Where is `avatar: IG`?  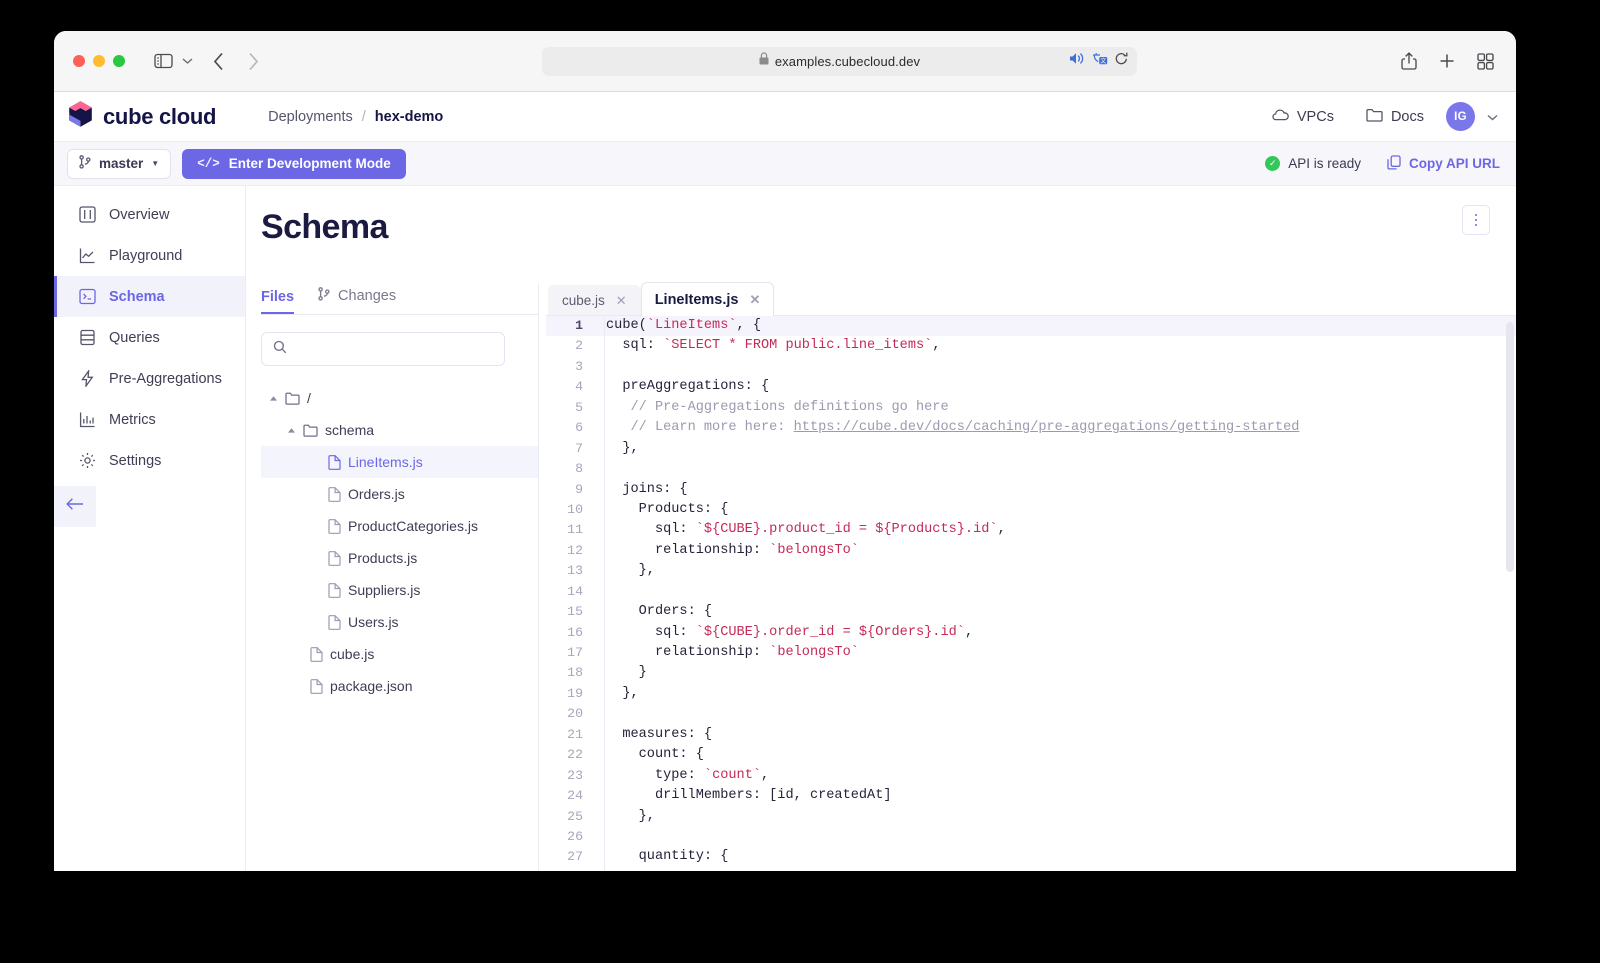 avatar: IG is located at coordinates (1460, 116).